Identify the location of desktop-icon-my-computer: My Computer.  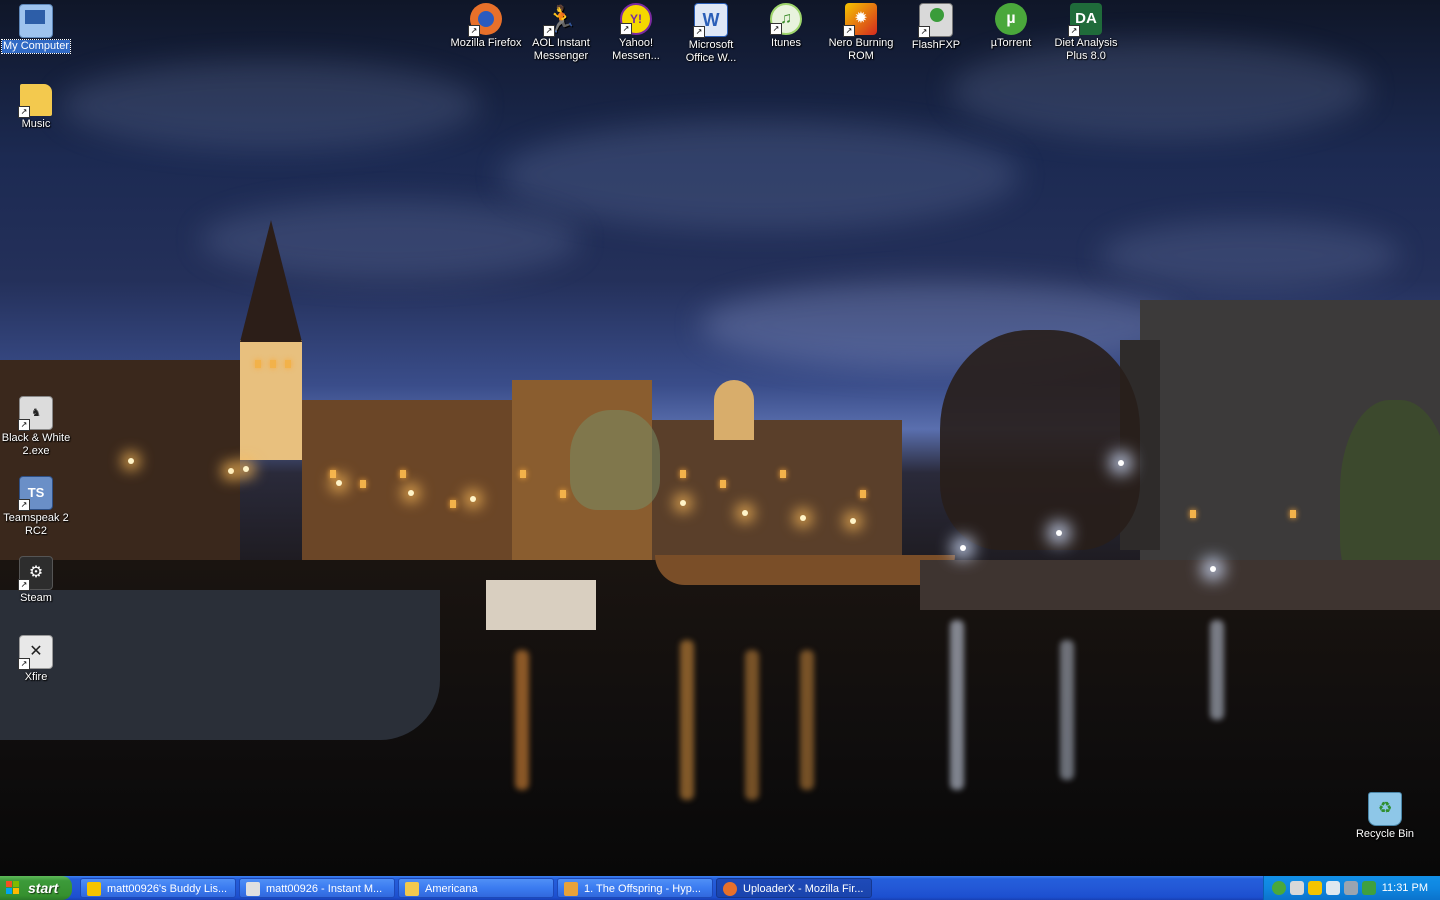
(37, 29).